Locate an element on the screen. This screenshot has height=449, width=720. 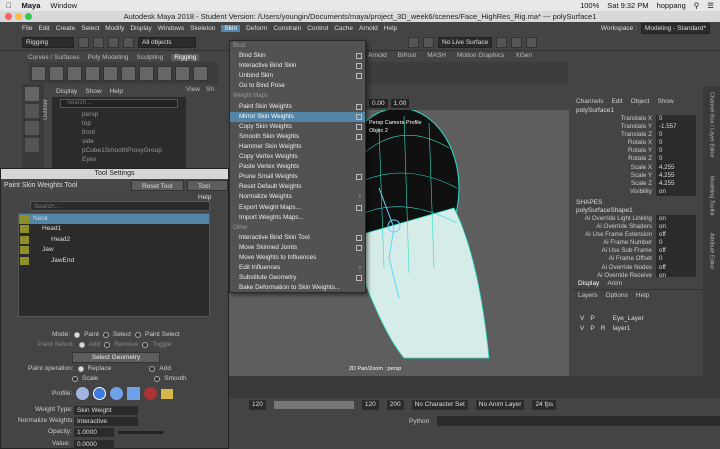
outliner-item: top is located at coordinates (119, 123).